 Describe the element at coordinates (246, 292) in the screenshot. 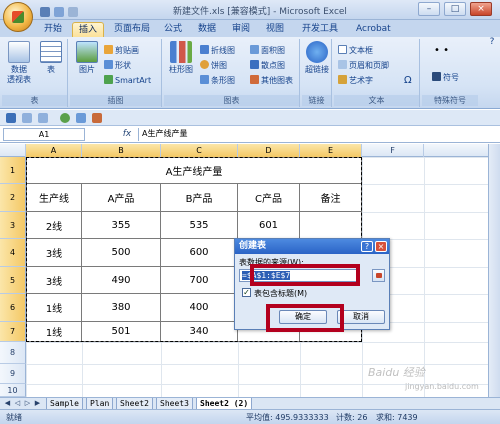

I see `has-headers-checkbox: ✓` at that location.